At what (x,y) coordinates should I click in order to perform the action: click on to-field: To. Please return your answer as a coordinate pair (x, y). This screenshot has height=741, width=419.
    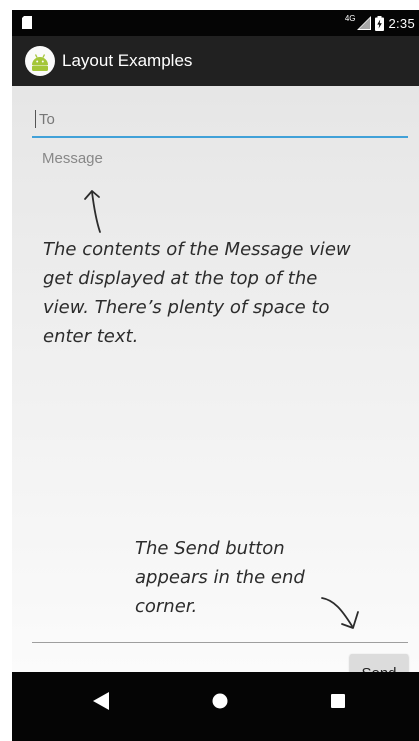
    Looking at the image, I should click on (220, 122).